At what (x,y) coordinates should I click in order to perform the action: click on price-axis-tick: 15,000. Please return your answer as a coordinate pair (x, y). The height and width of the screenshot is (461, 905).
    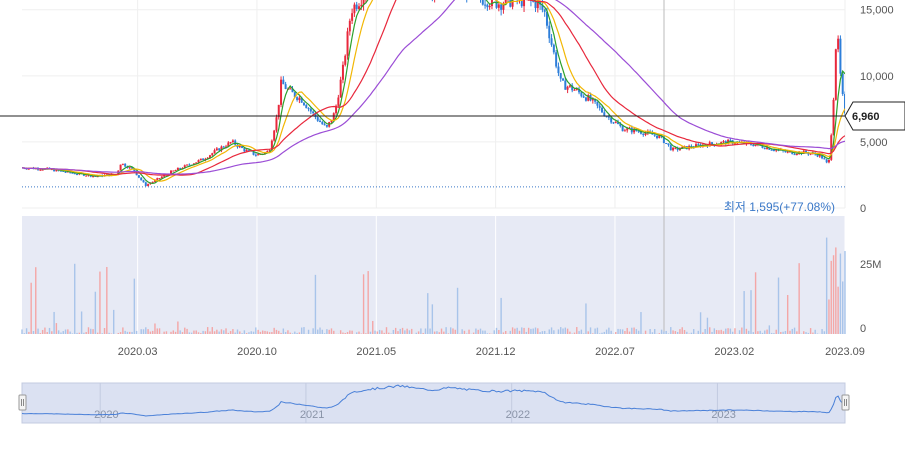
    Looking at the image, I should click on (877, 11).